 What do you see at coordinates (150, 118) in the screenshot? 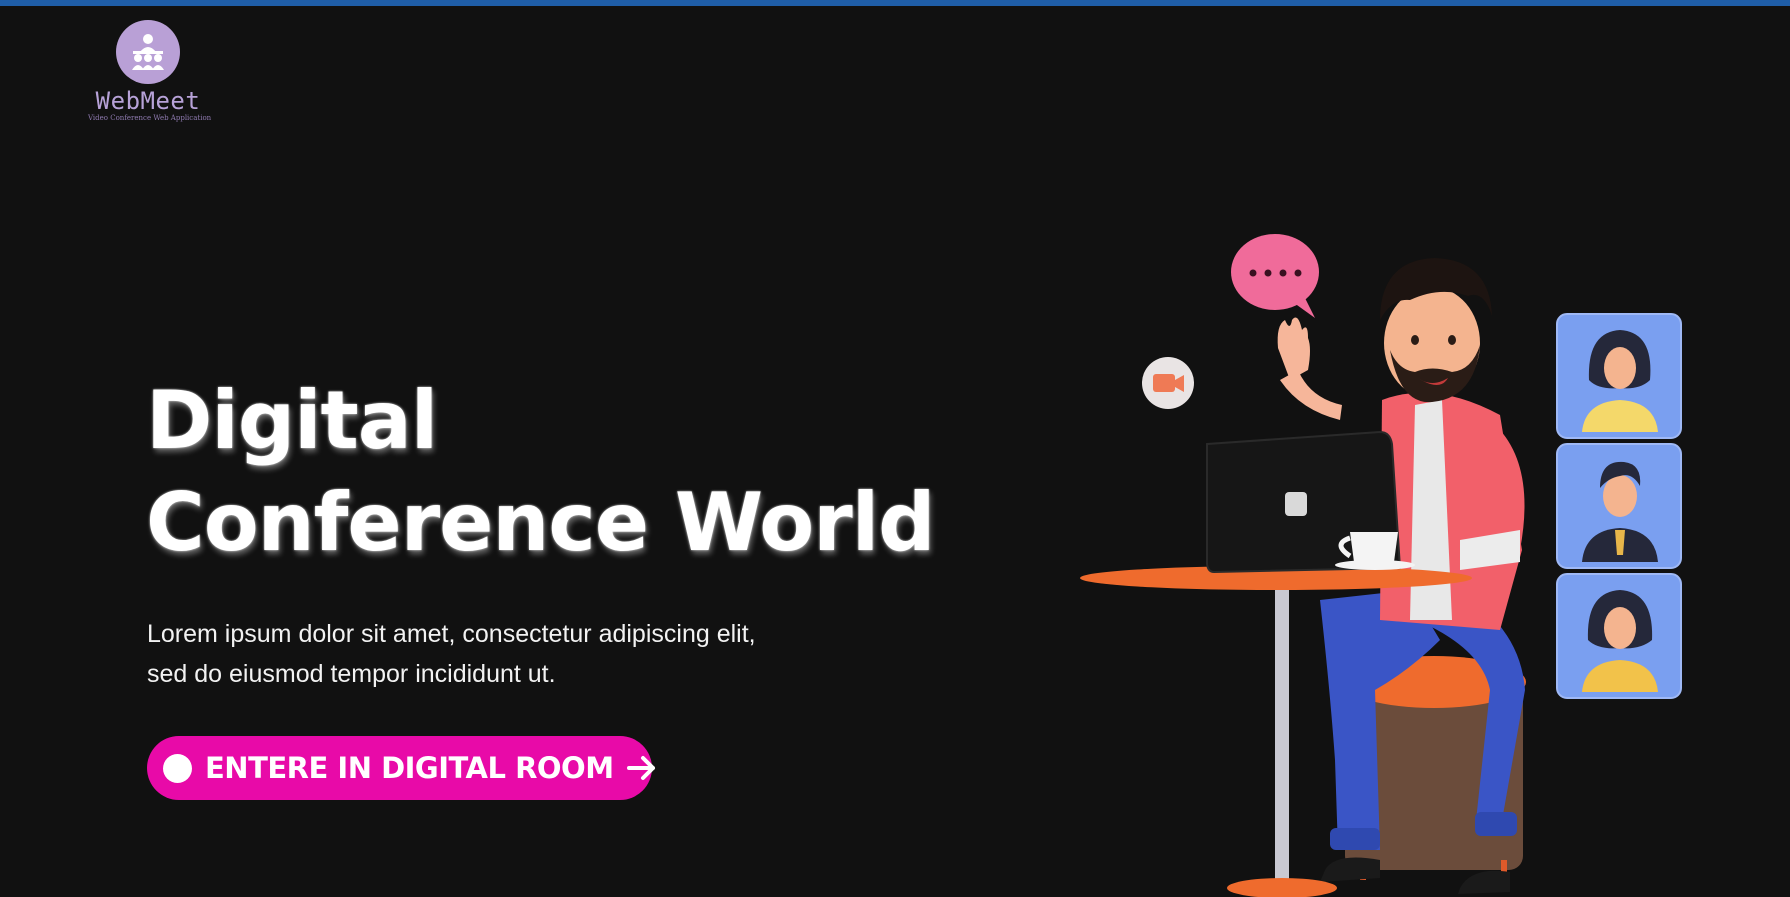
I see `brand-tagline: Video Conference Web Application` at bounding box center [150, 118].